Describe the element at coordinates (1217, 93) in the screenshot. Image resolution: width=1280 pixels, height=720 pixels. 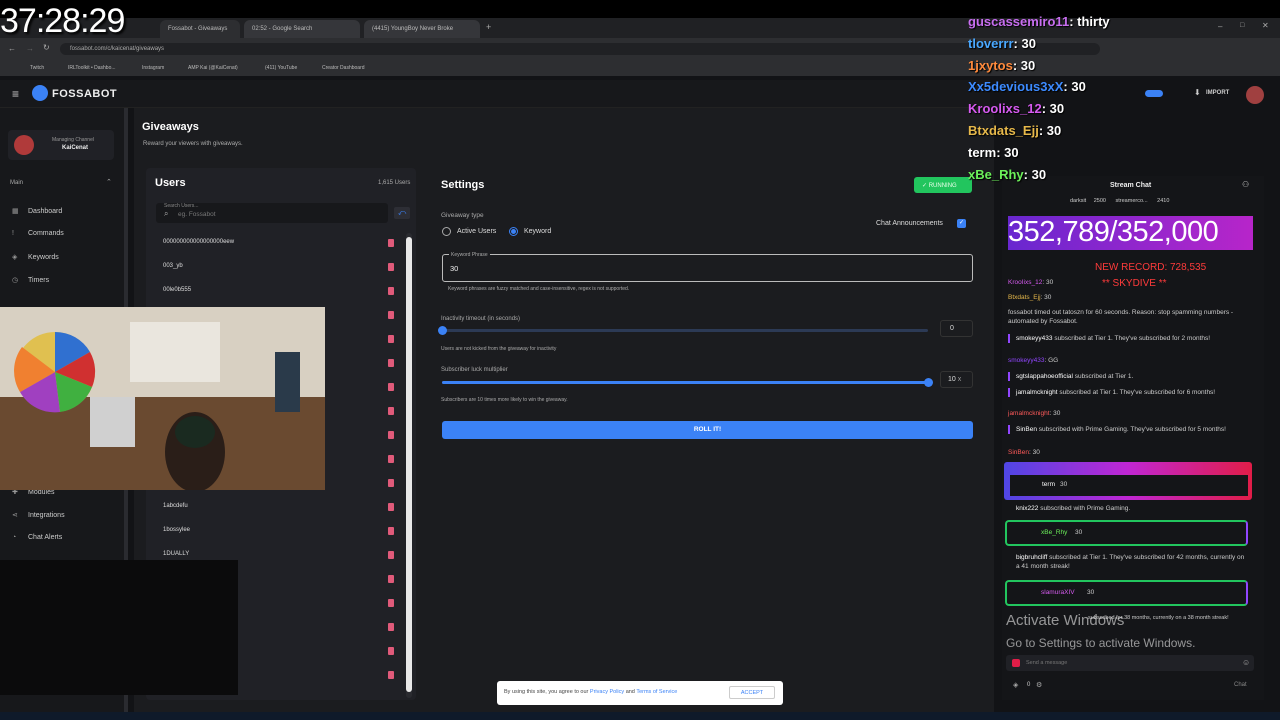
I see `import-button: IMPORT` at that location.